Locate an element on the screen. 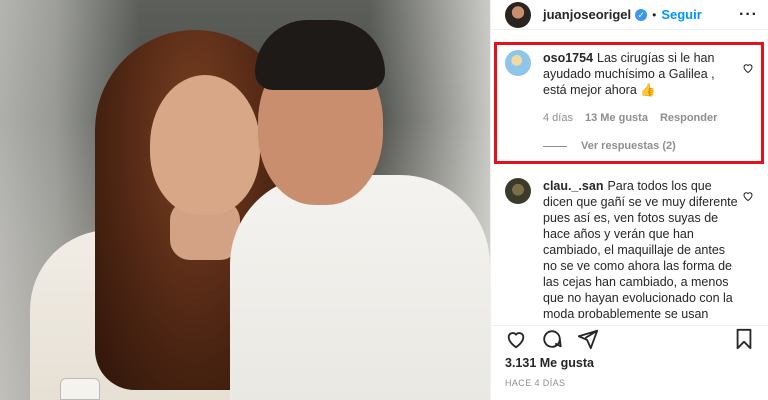 This screenshot has height=400, width=768. post-date: HACE 4 DÍAS is located at coordinates (535, 383).